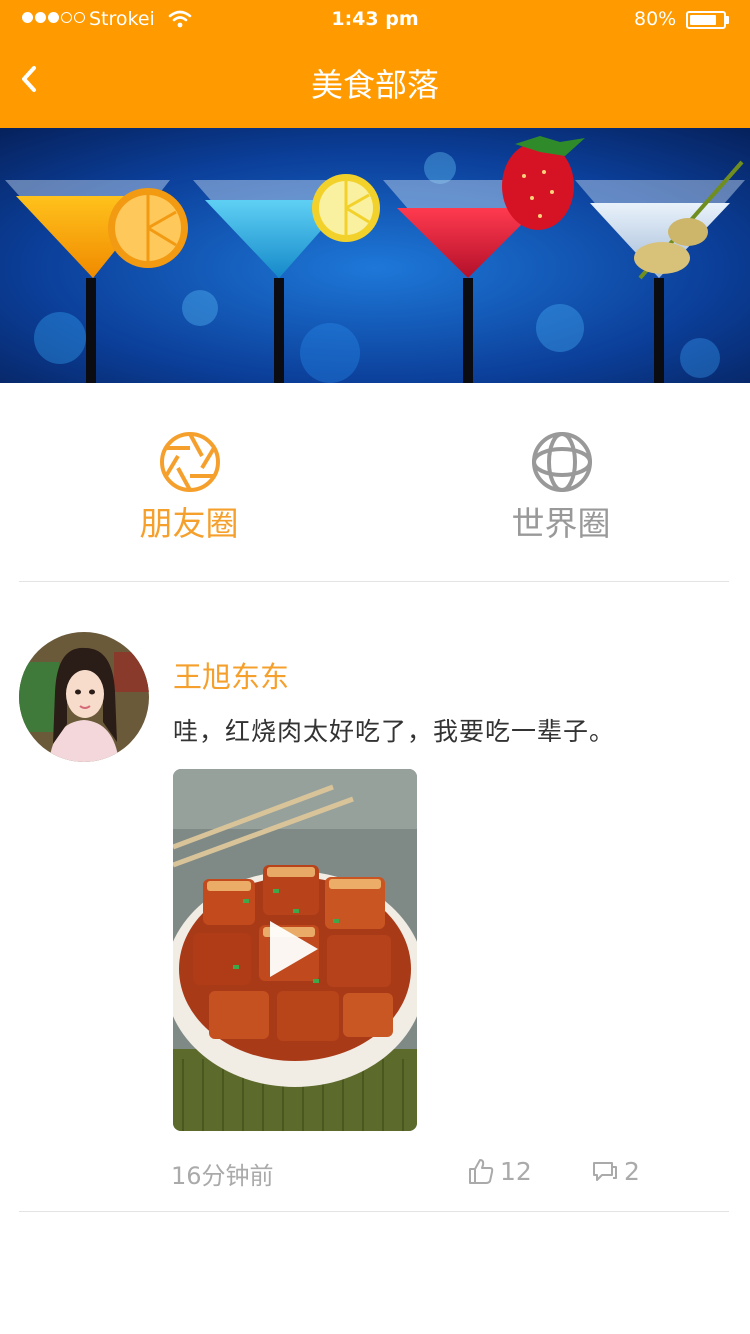 The width and height of the screenshot is (750, 1334). Describe the element at coordinates (632, 1171) in the screenshot. I see `comment-count: 2` at that location.